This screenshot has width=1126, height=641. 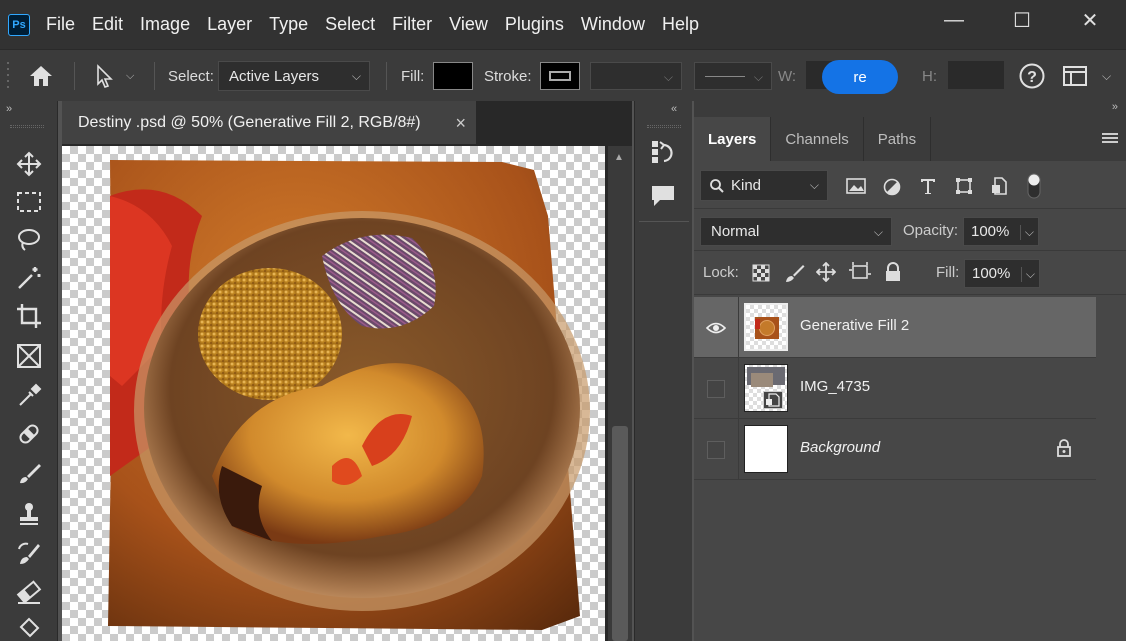 What do you see at coordinates (964, 188) in the screenshot?
I see `filter-shape-icon` at bounding box center [964, 188].